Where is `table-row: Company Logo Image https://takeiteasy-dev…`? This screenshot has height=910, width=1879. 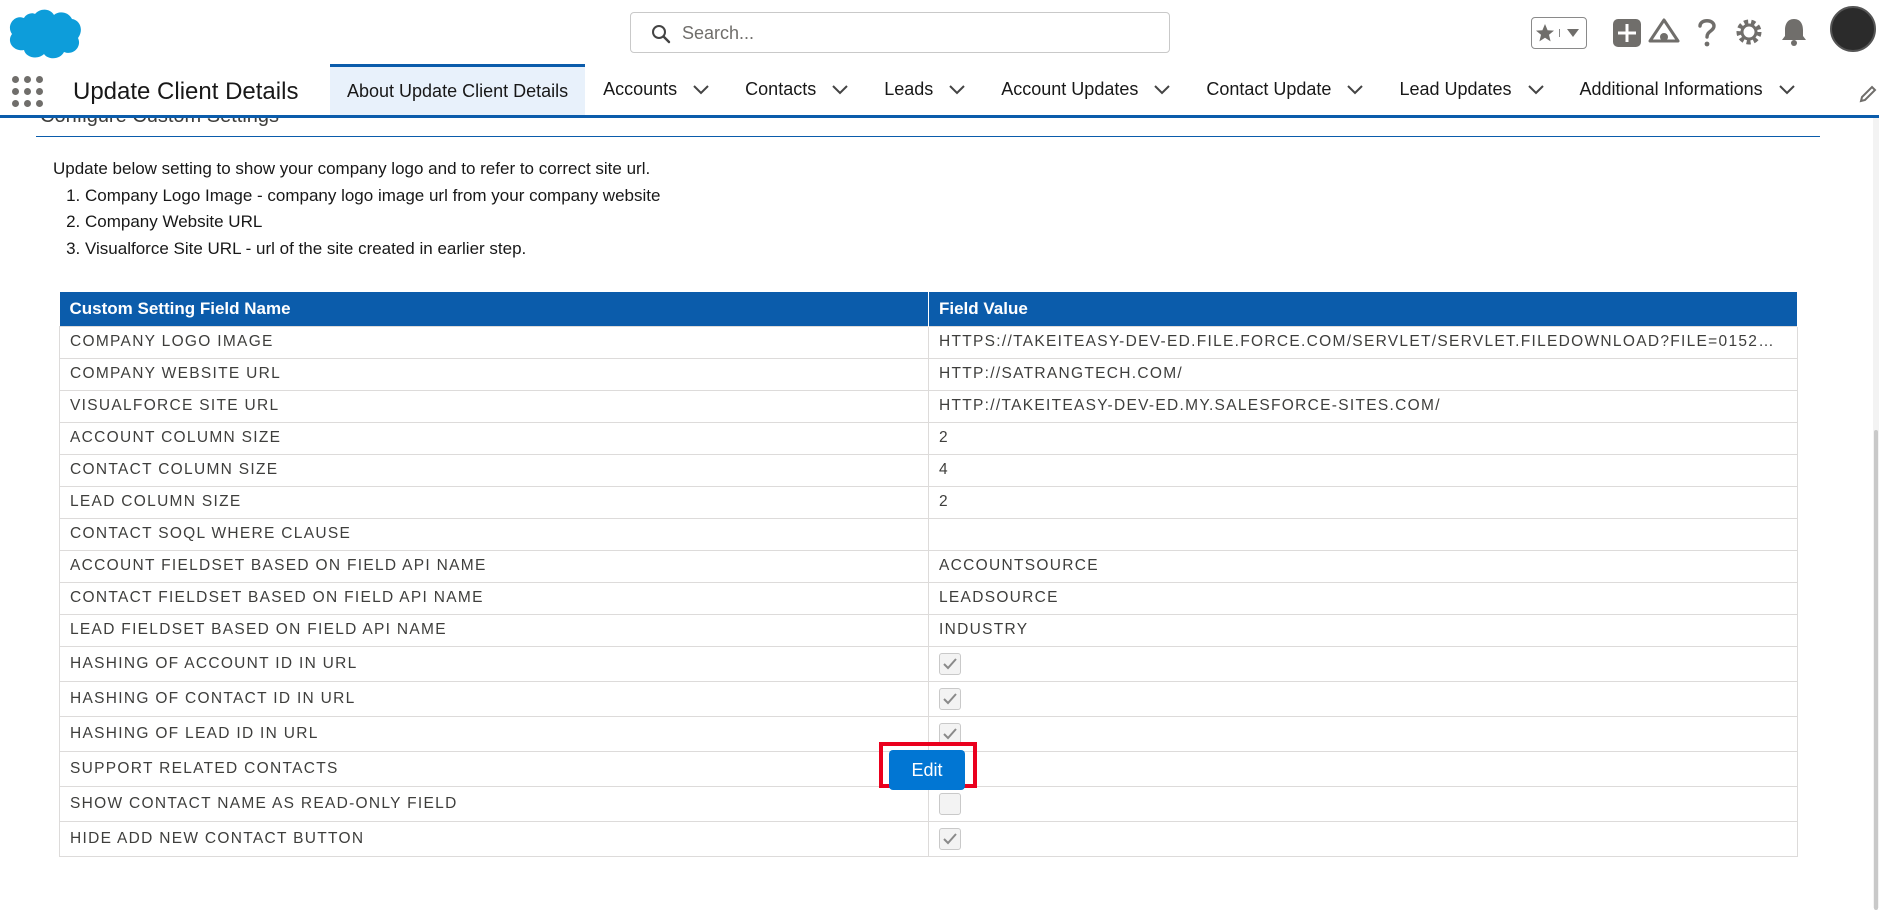
table-row: Company Logo Image https://takeiteasy-dev… is located at coordinates (928, 342).